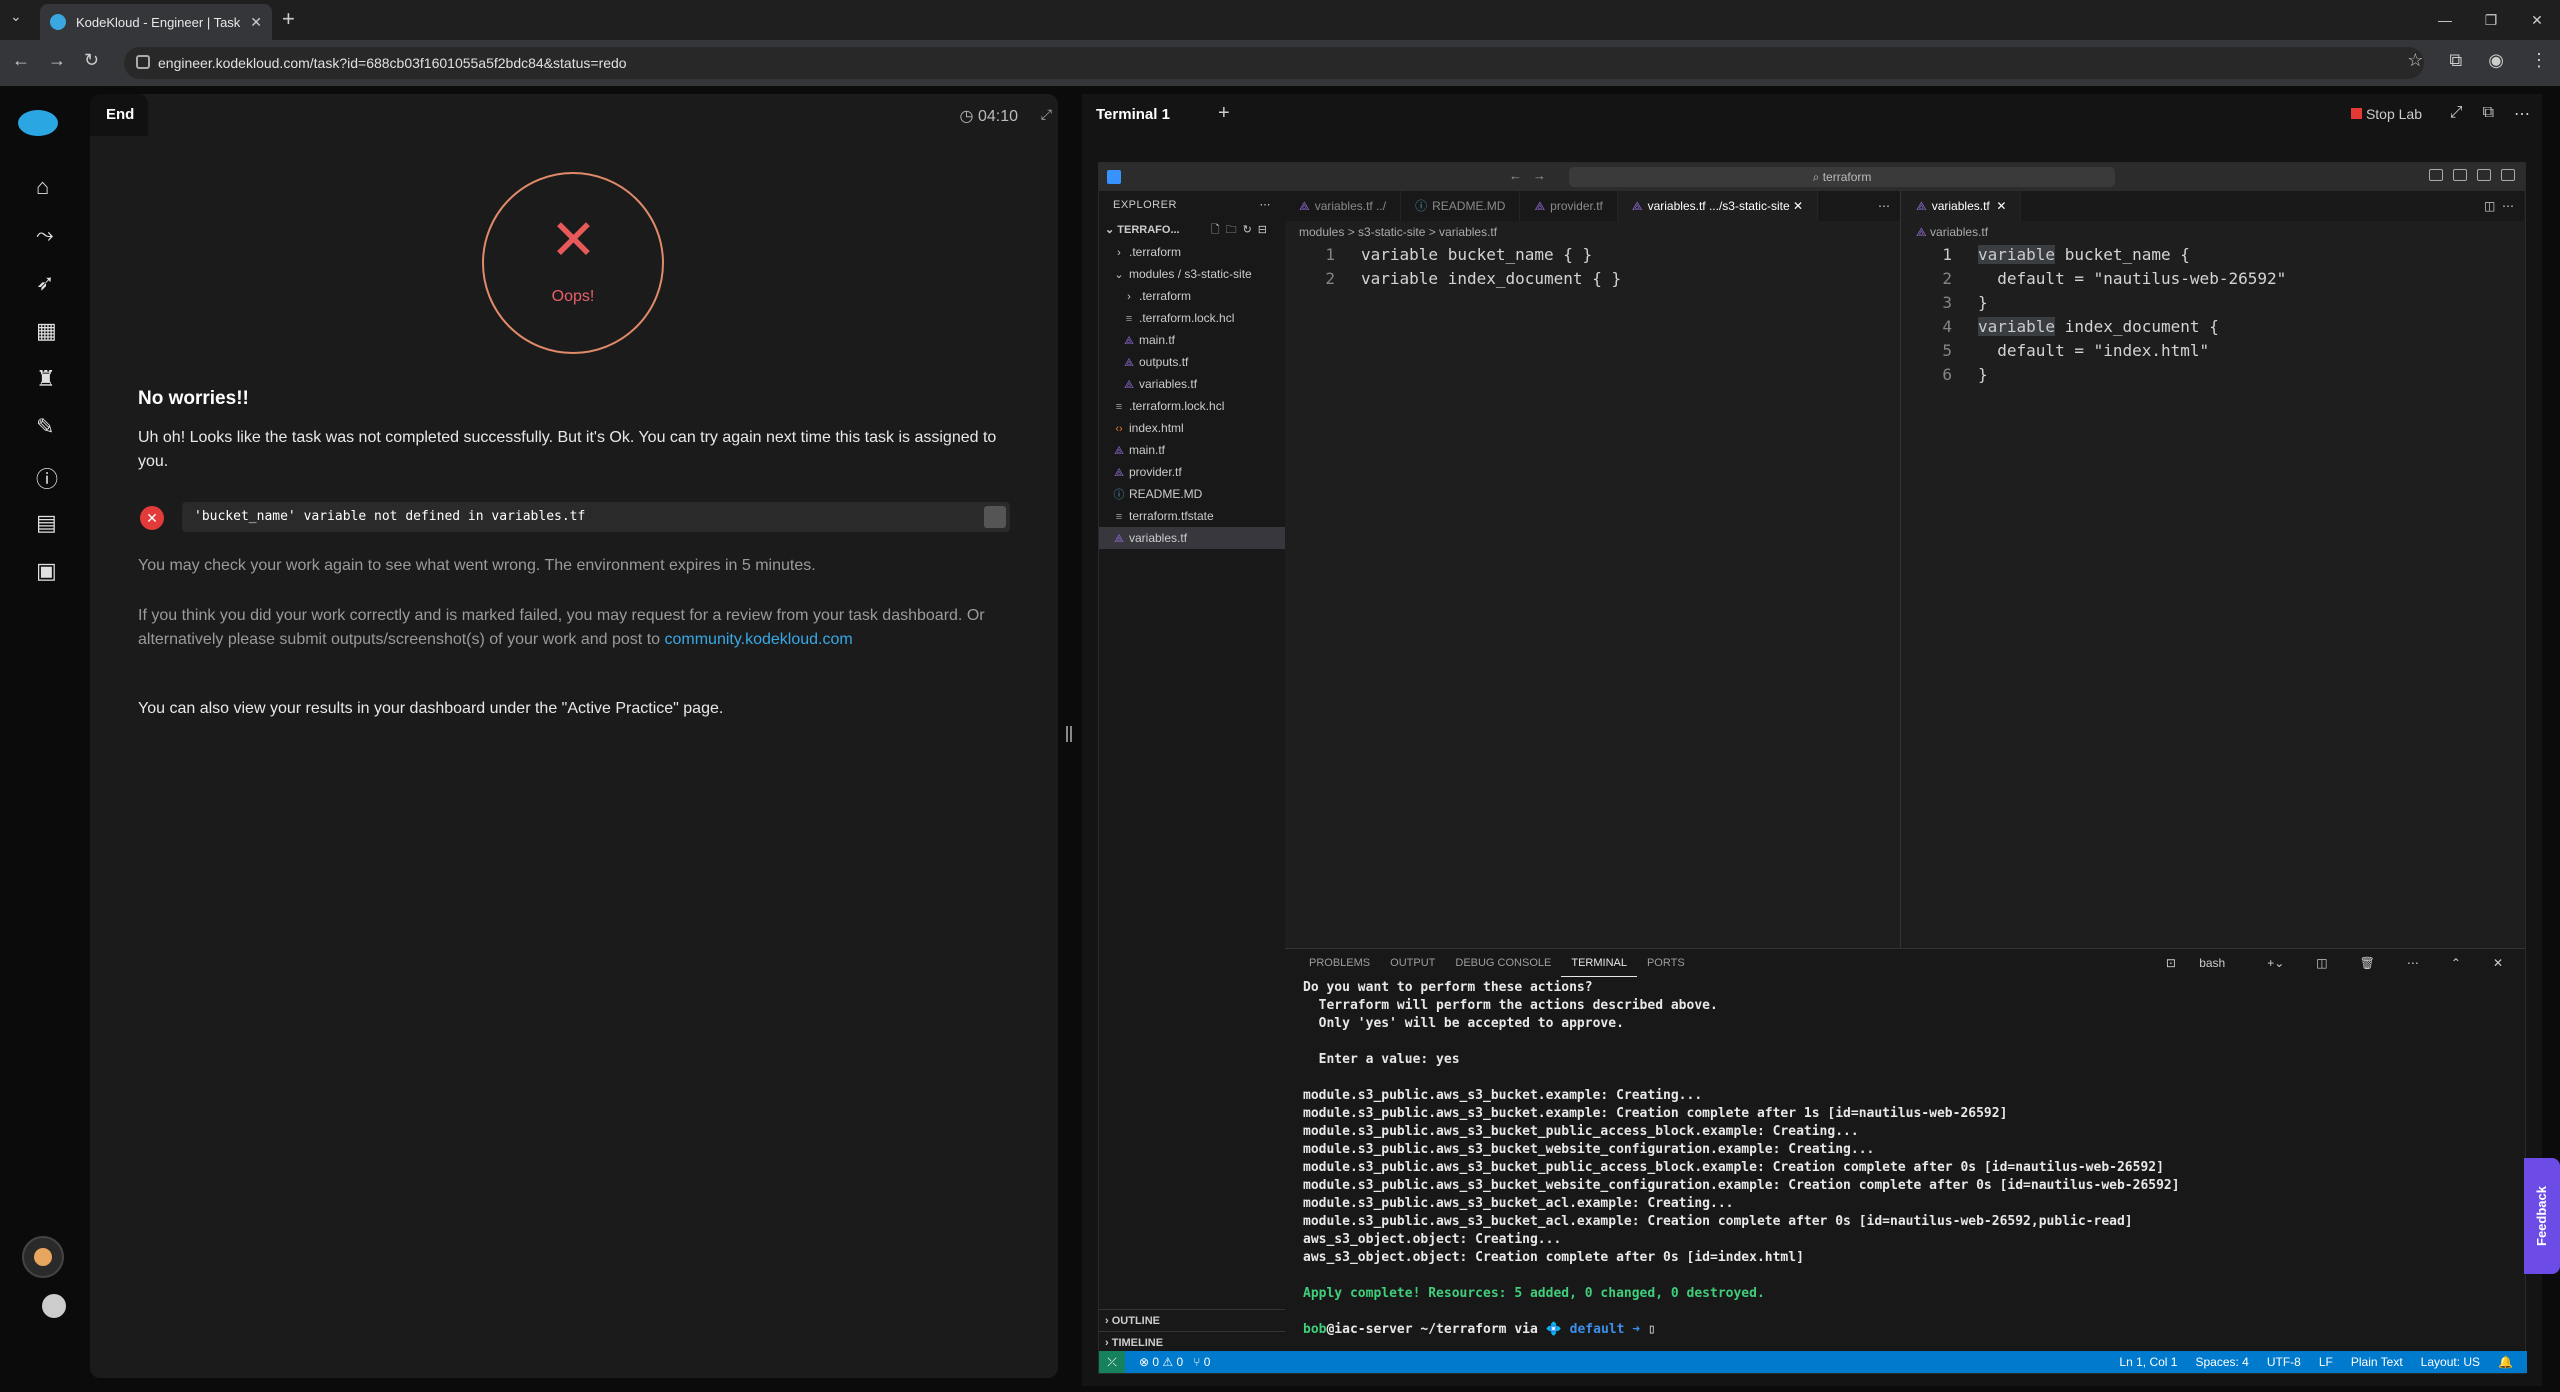 This screenshot has width=2560, height=1392. What do you see at coordinates (995, 517) in the screenshot?
I see `copy-icon` at bounding box center [995, 517].